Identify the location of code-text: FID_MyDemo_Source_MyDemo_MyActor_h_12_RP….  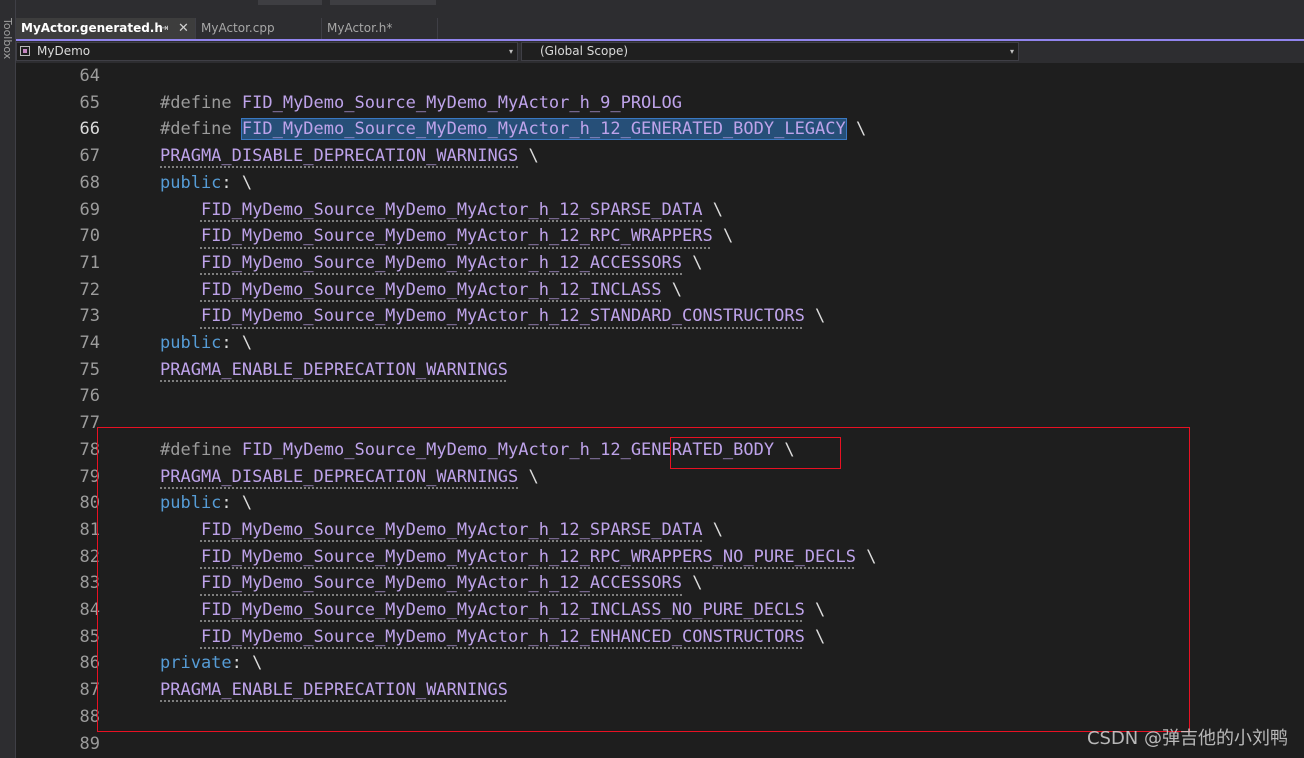
(446, 236).